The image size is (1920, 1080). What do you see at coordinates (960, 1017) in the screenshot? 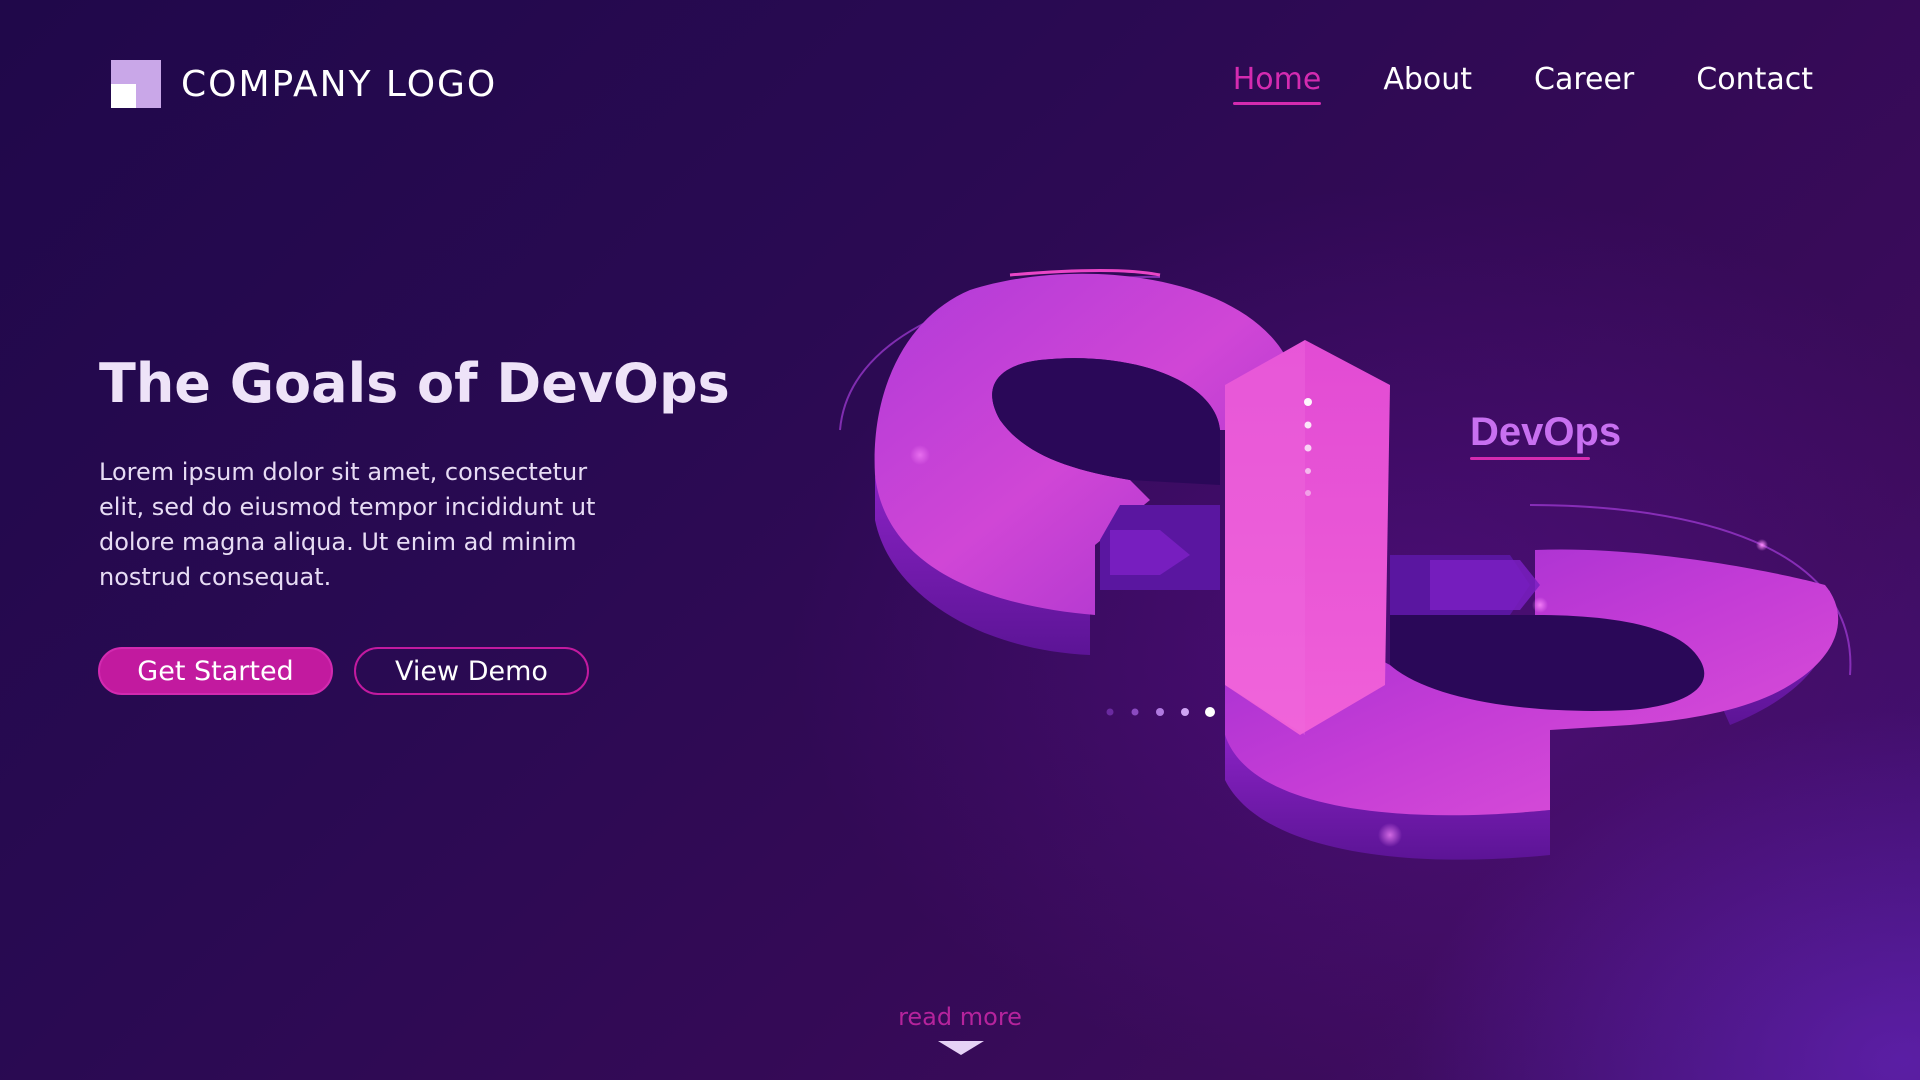
I see `read-more-link: read more` at bounding box center [960, 1017].